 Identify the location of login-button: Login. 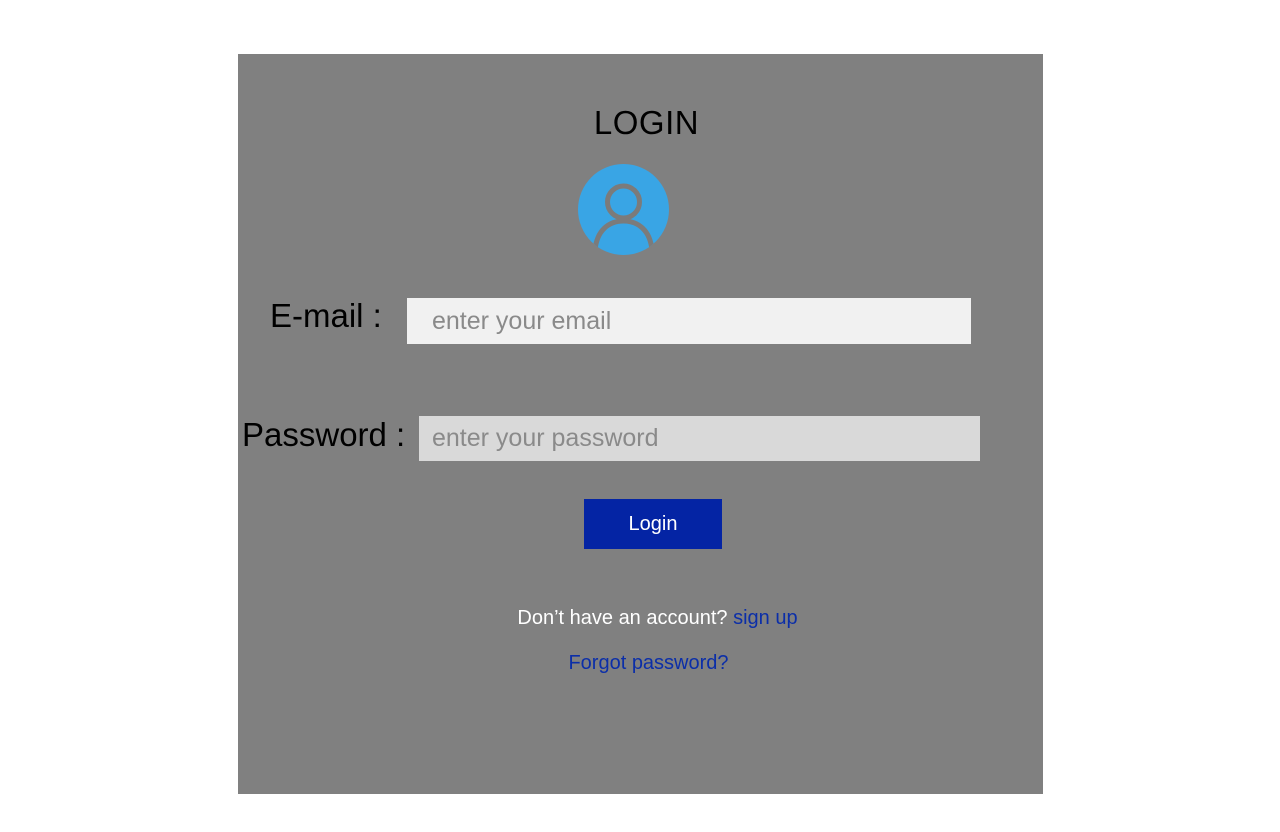
(653, 524).